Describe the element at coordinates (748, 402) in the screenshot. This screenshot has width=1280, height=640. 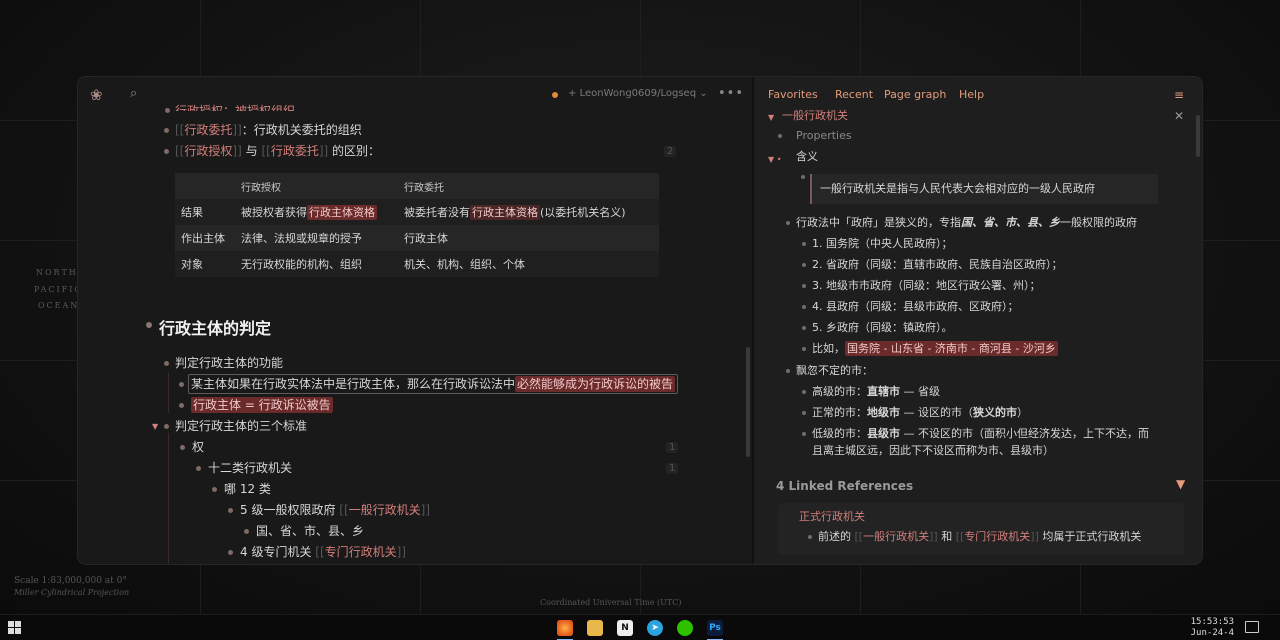
I see `scrollbar` at that location.